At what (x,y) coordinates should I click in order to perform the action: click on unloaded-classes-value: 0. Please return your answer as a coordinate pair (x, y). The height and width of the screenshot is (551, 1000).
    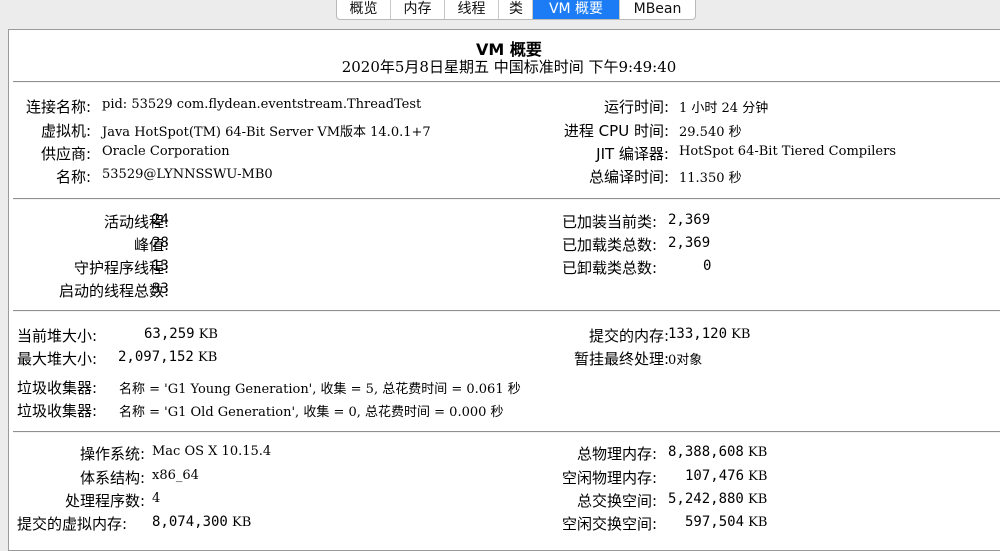
    Looking at the image, I should click on (707, 266).